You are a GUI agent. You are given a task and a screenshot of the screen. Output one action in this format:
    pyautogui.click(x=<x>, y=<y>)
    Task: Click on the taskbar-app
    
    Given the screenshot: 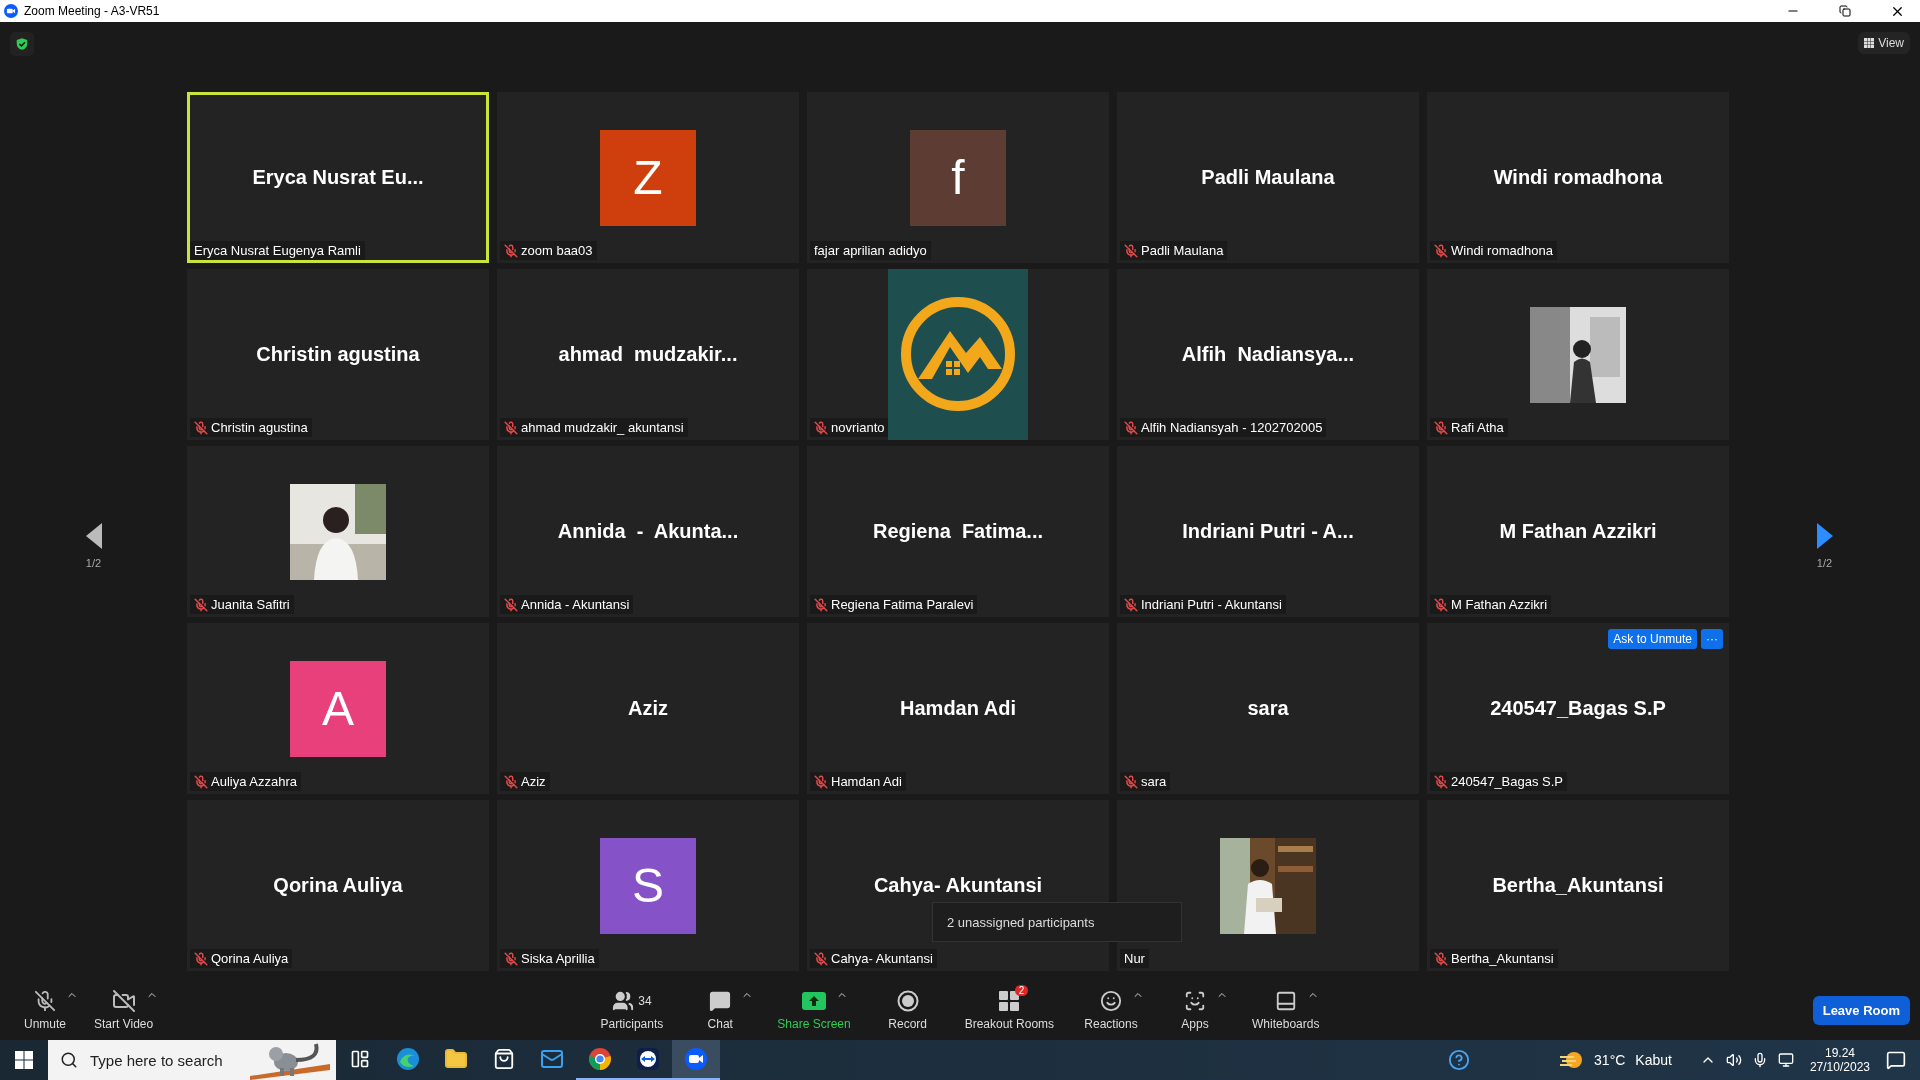 What is the action you would take?
    pyautogui.click(x=696, y=1060)
    